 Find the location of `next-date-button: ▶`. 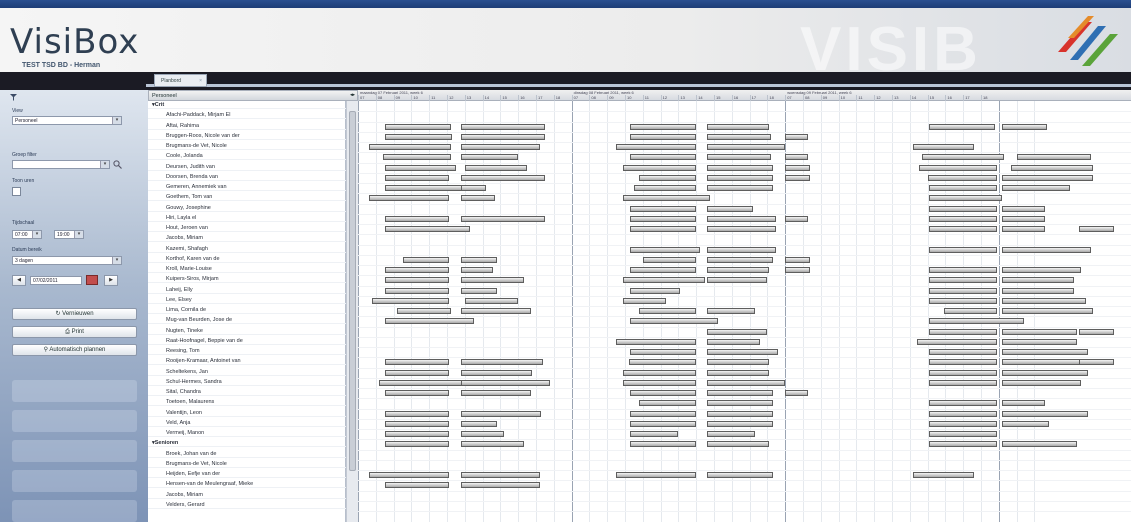

next-date-button: ▶ is located at coordinates (111, 280).